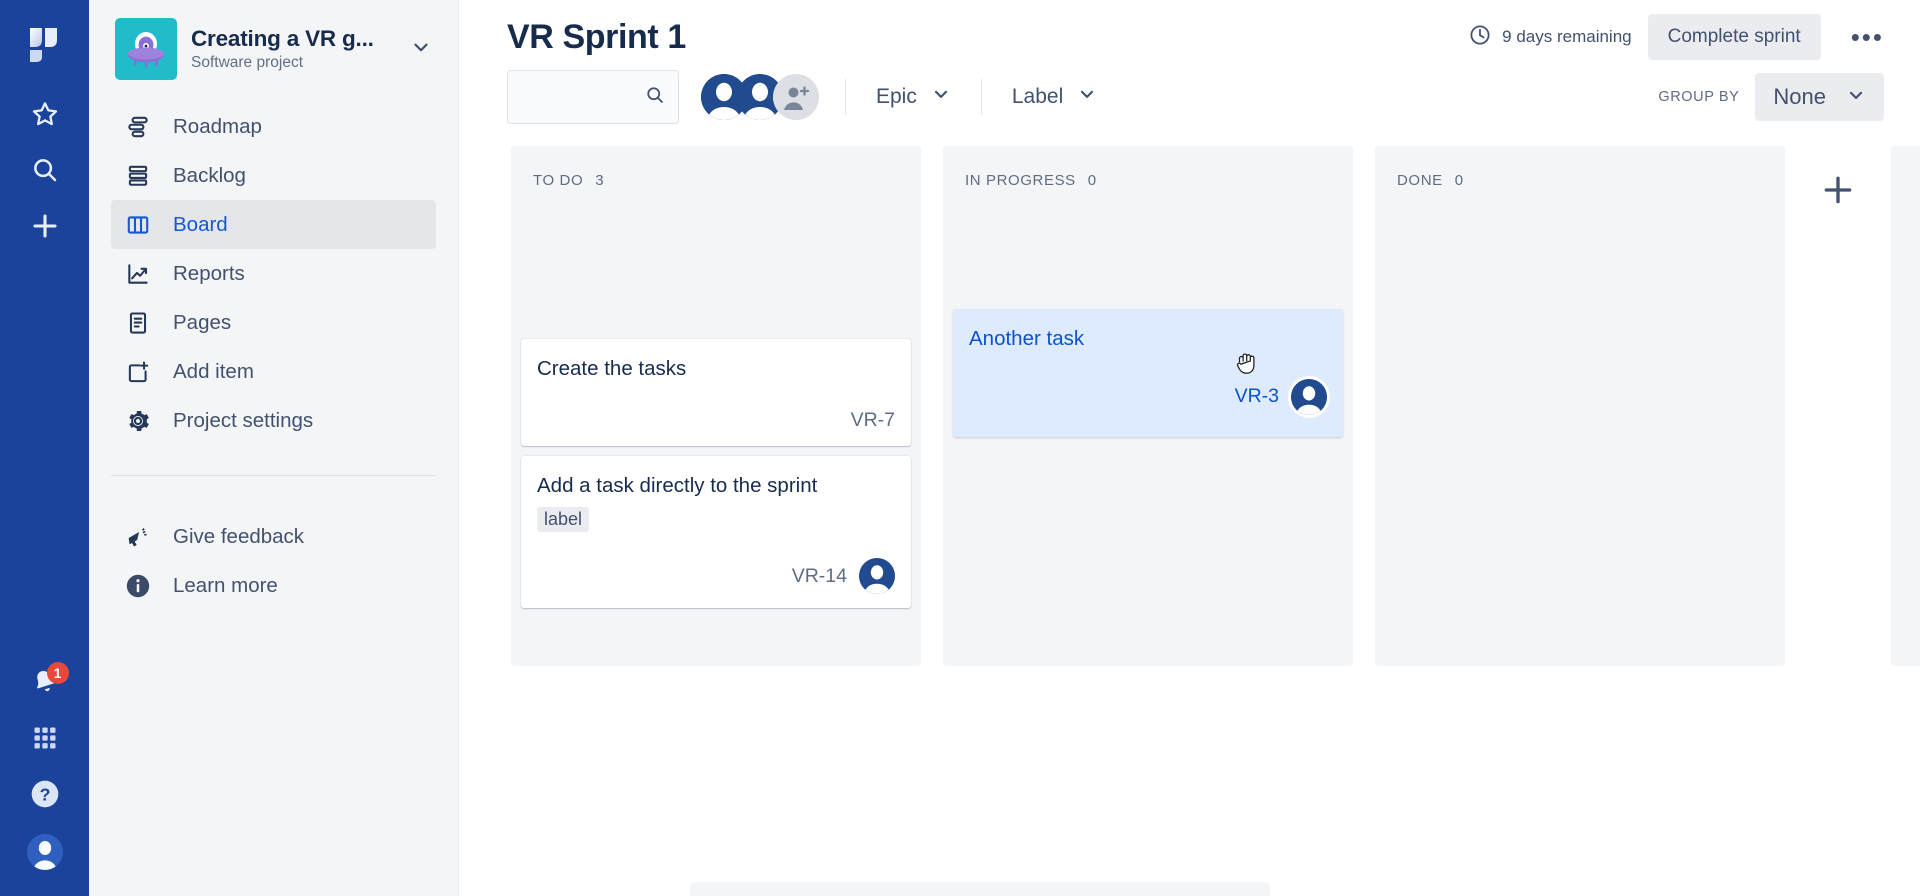 The width and height of the screenshot is (1920, 896). I want to click on add-item-icon, so click(138, 372).